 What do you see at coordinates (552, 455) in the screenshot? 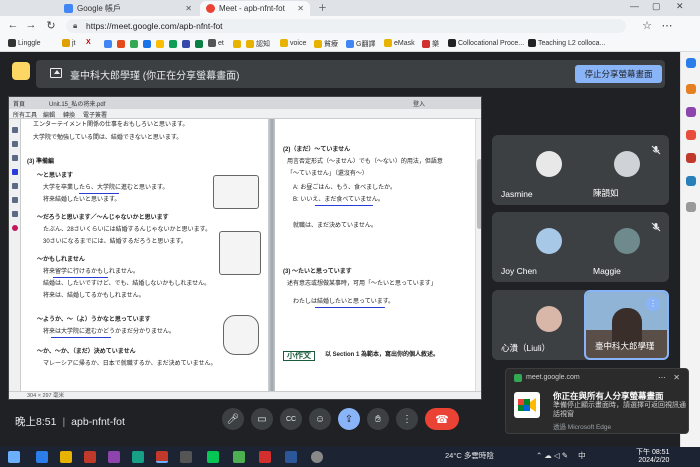
I see `tray-icons: ⌃ ☁ ◁ ✎` at bounding box center [552, 455].